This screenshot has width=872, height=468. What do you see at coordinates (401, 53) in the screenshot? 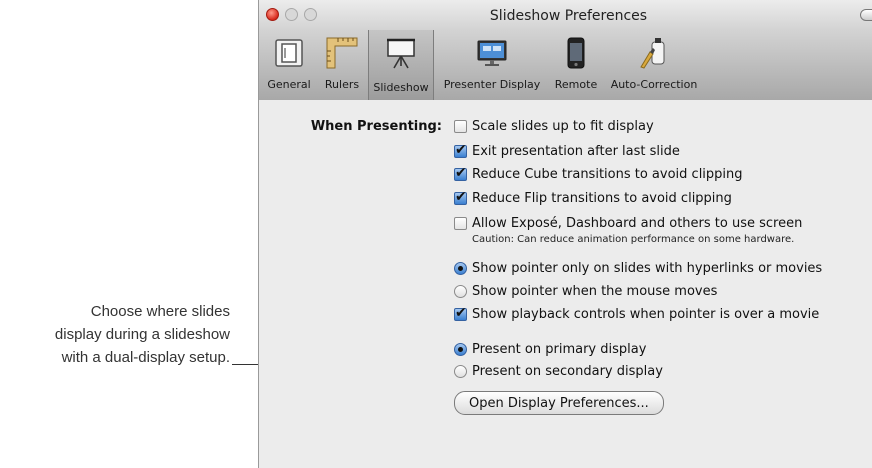
I see `slideshow-icon` at bounding box center [401, 53].